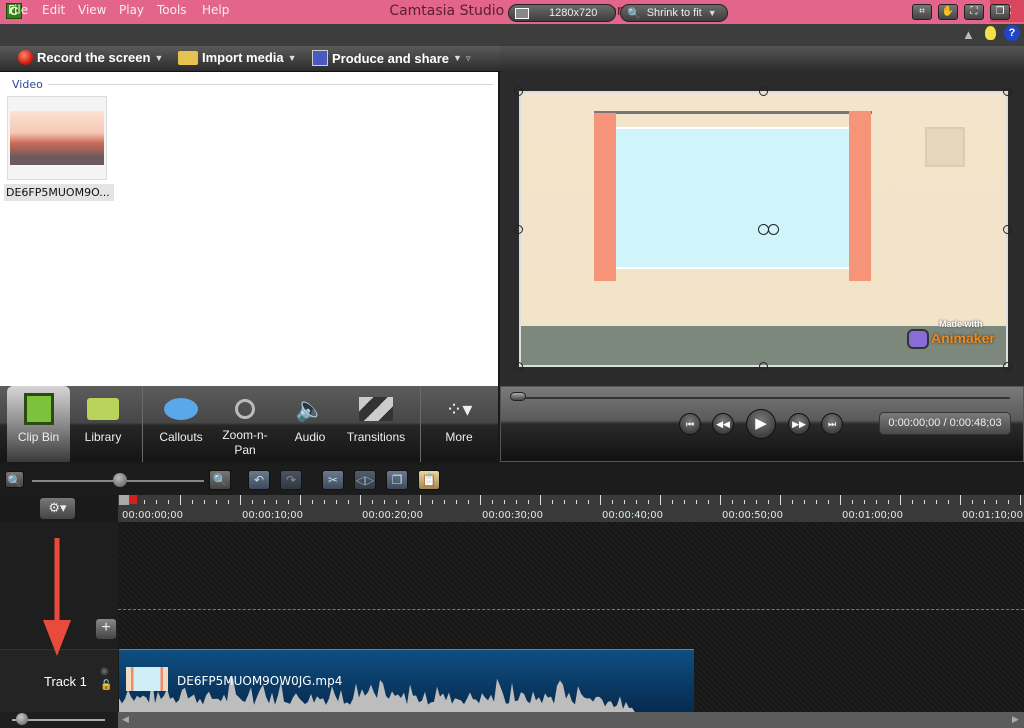 The width and height of the screenshot is (1024, 728). I want to click on help-icon: ?, so click(1012, 33).